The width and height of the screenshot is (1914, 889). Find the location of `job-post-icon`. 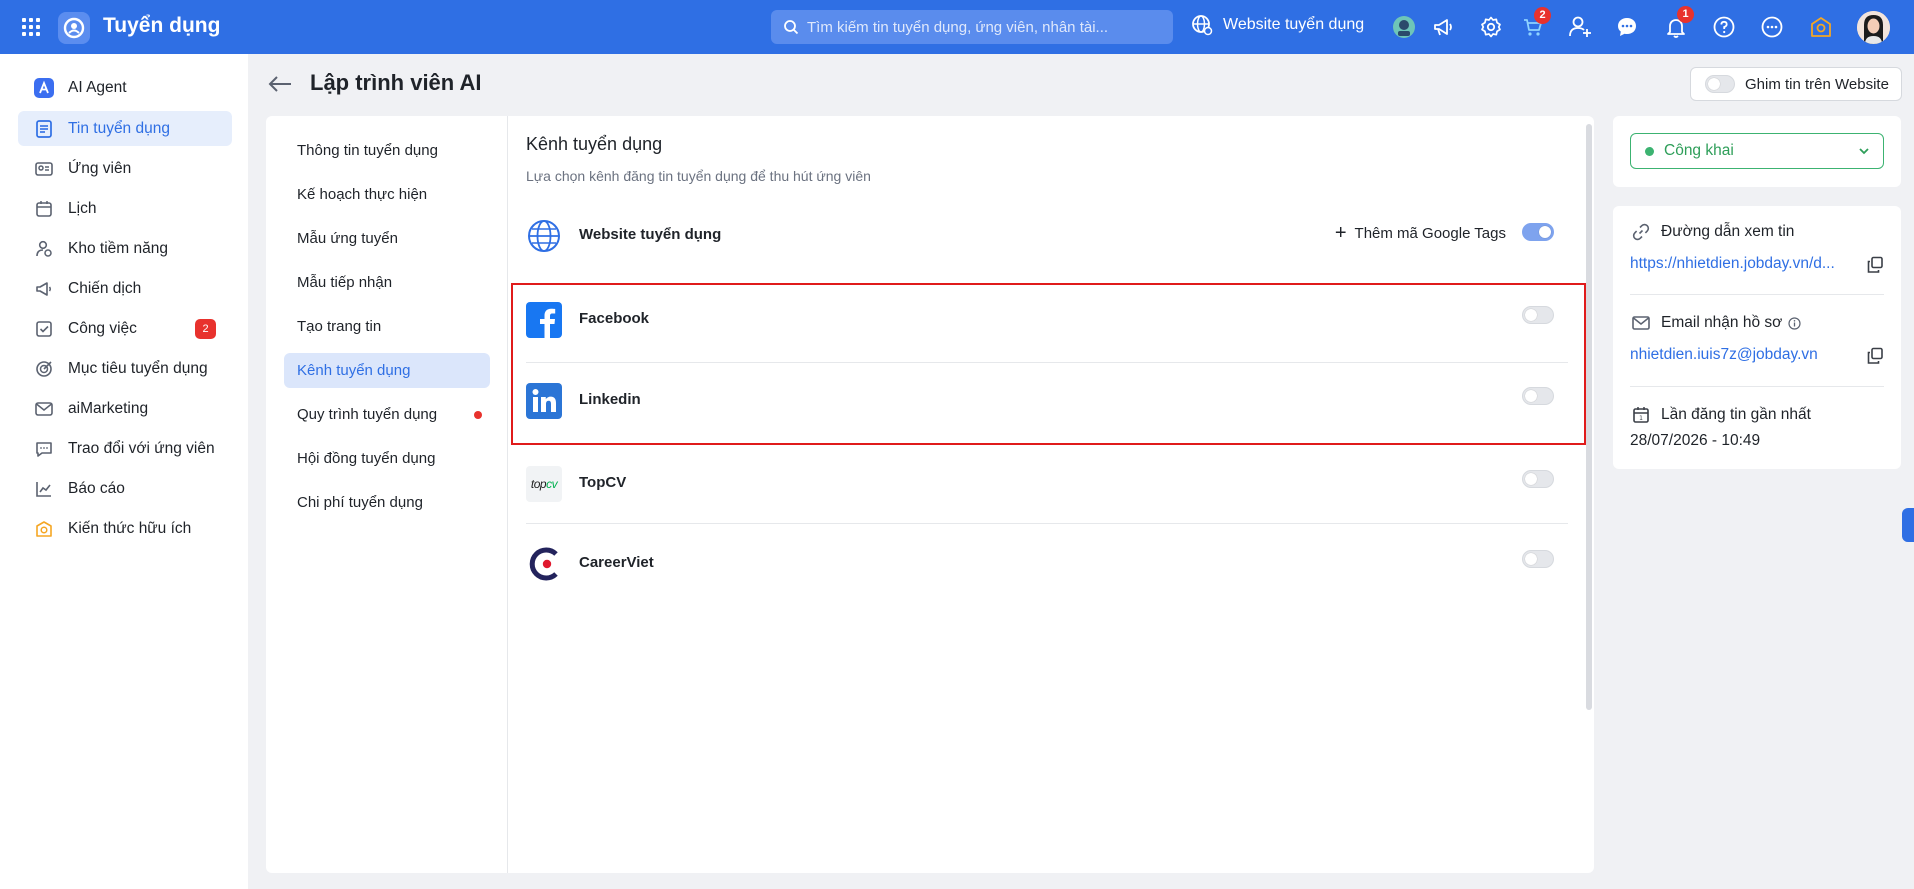

job-post-icon is located at coordinates (44, 129).